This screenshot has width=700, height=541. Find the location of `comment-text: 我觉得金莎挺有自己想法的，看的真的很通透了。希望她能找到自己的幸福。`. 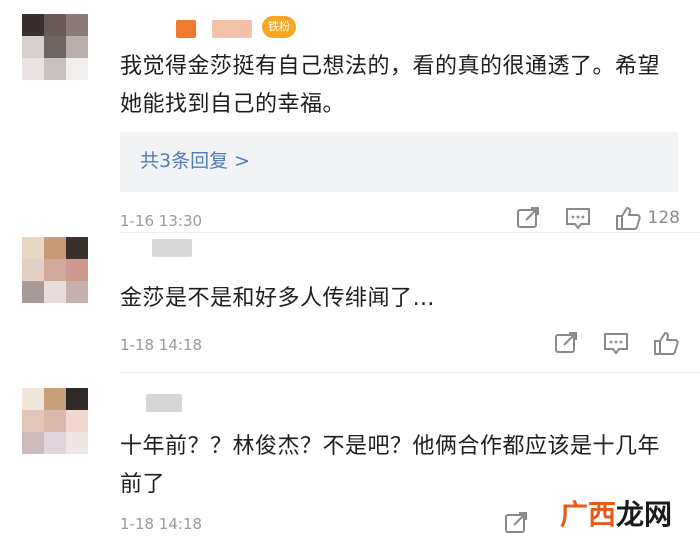

comment-text: 我觉得金莎挺有自己想法的，看的真的很通透了。希望她能找到自己的幸福。 is located at coordinates (390, 85).